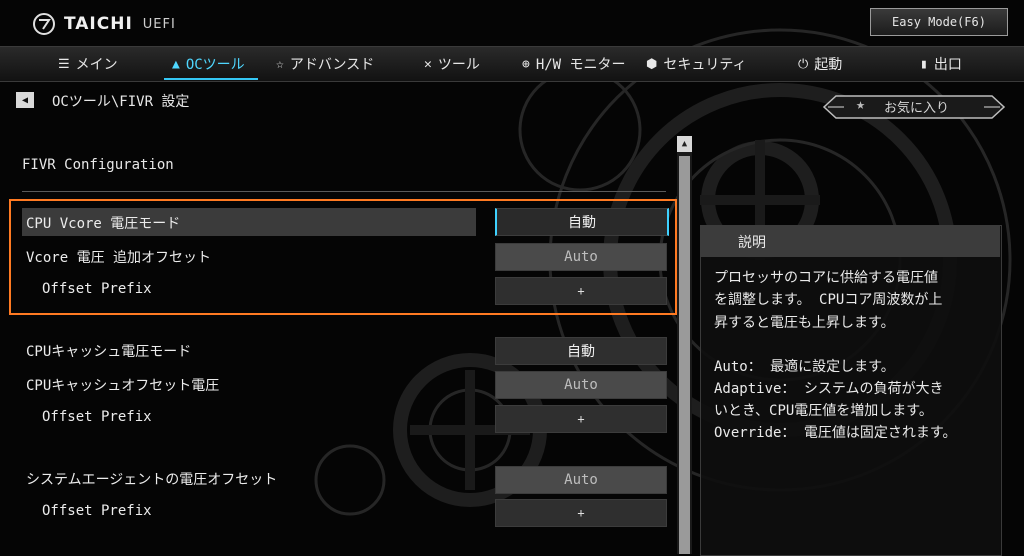 Image resolution: width=1024 pixels, height=556 pixels. I want to click on setting-value-offset-prefix-2: +, so click(581, 419).